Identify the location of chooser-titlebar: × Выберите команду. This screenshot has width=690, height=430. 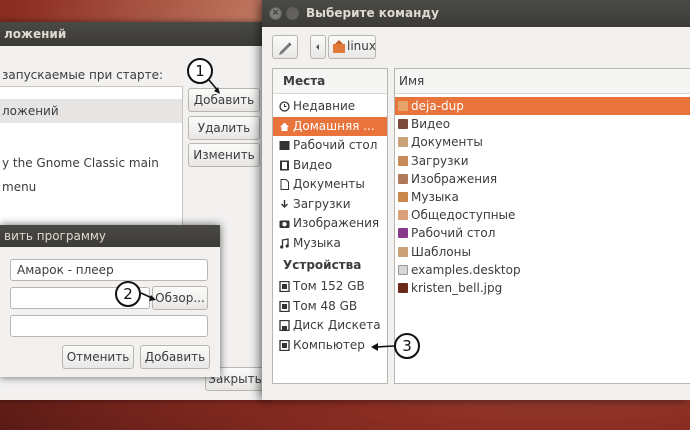
(476, 13).